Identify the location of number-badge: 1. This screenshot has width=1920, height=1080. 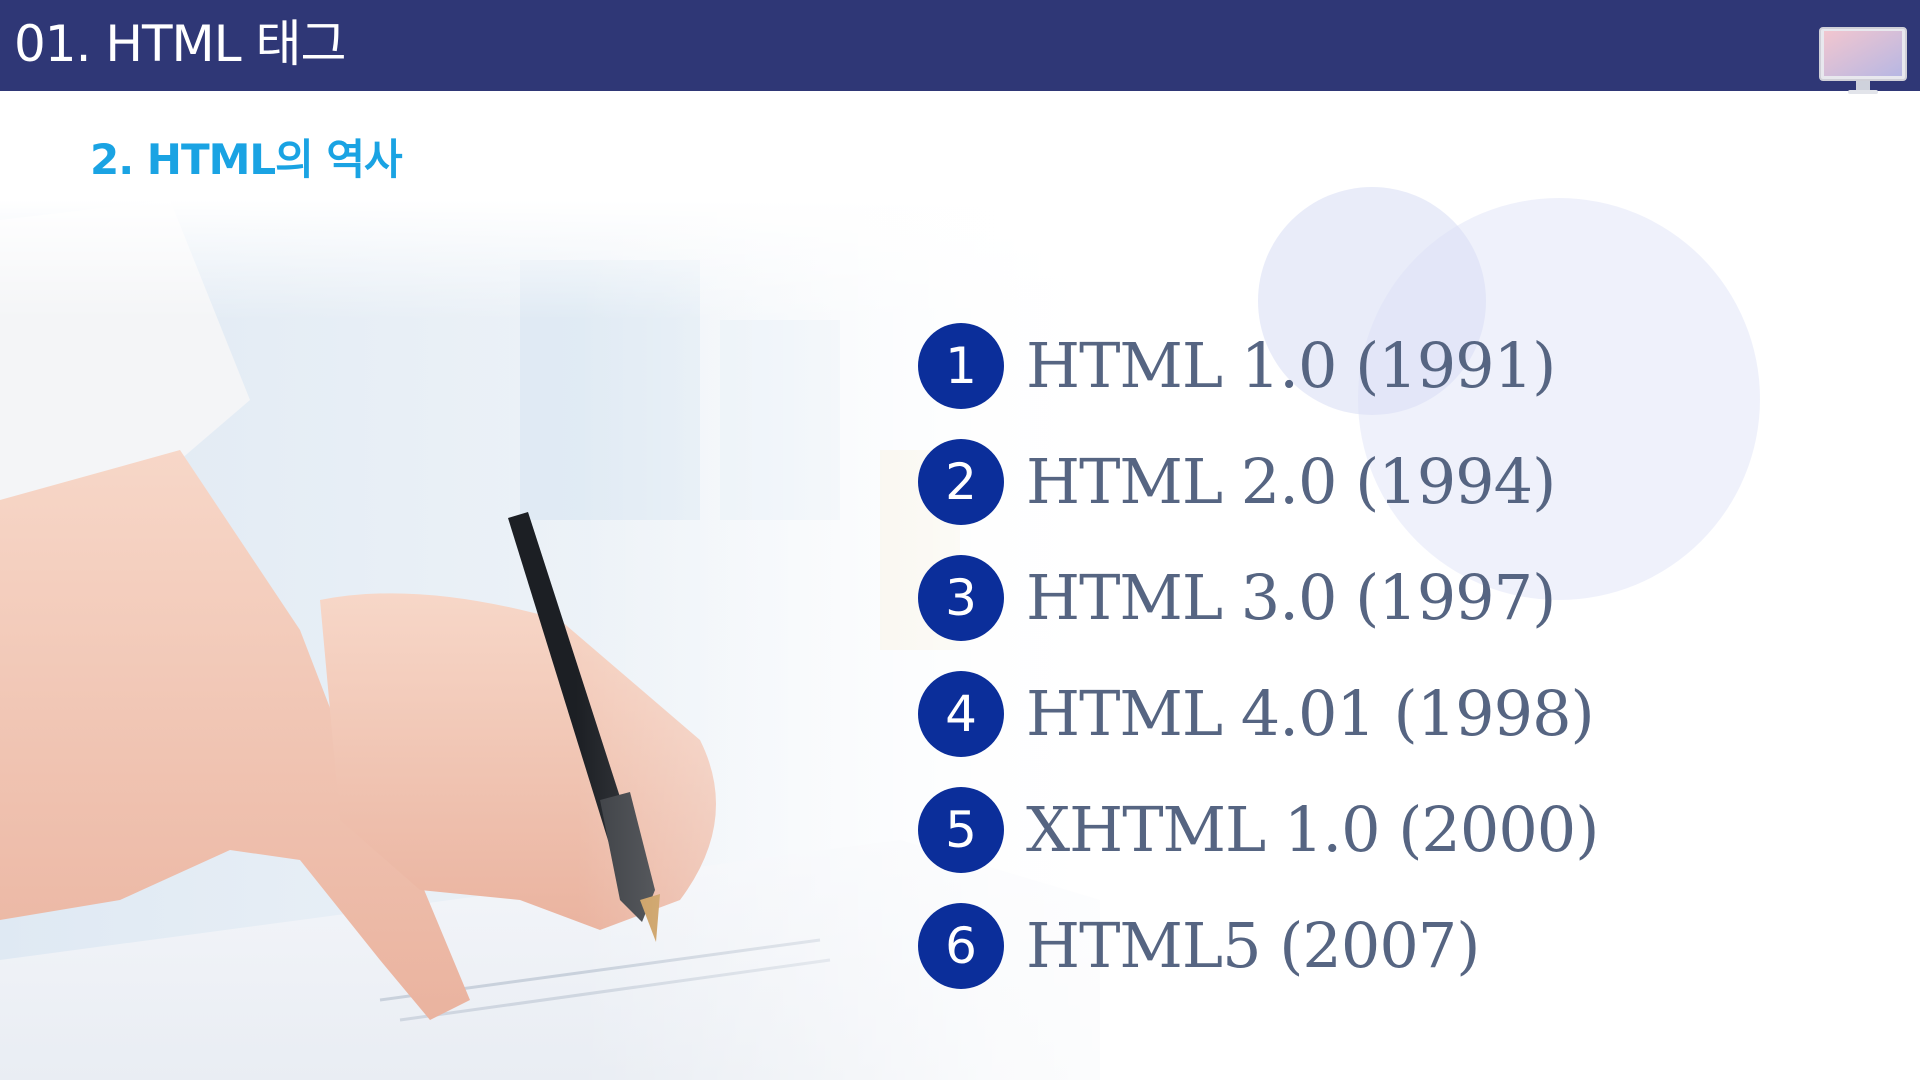
(961, 366).